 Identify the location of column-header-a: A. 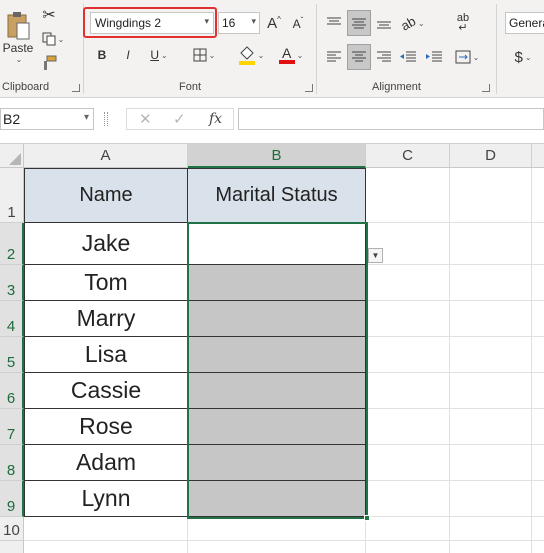
(106, 156).